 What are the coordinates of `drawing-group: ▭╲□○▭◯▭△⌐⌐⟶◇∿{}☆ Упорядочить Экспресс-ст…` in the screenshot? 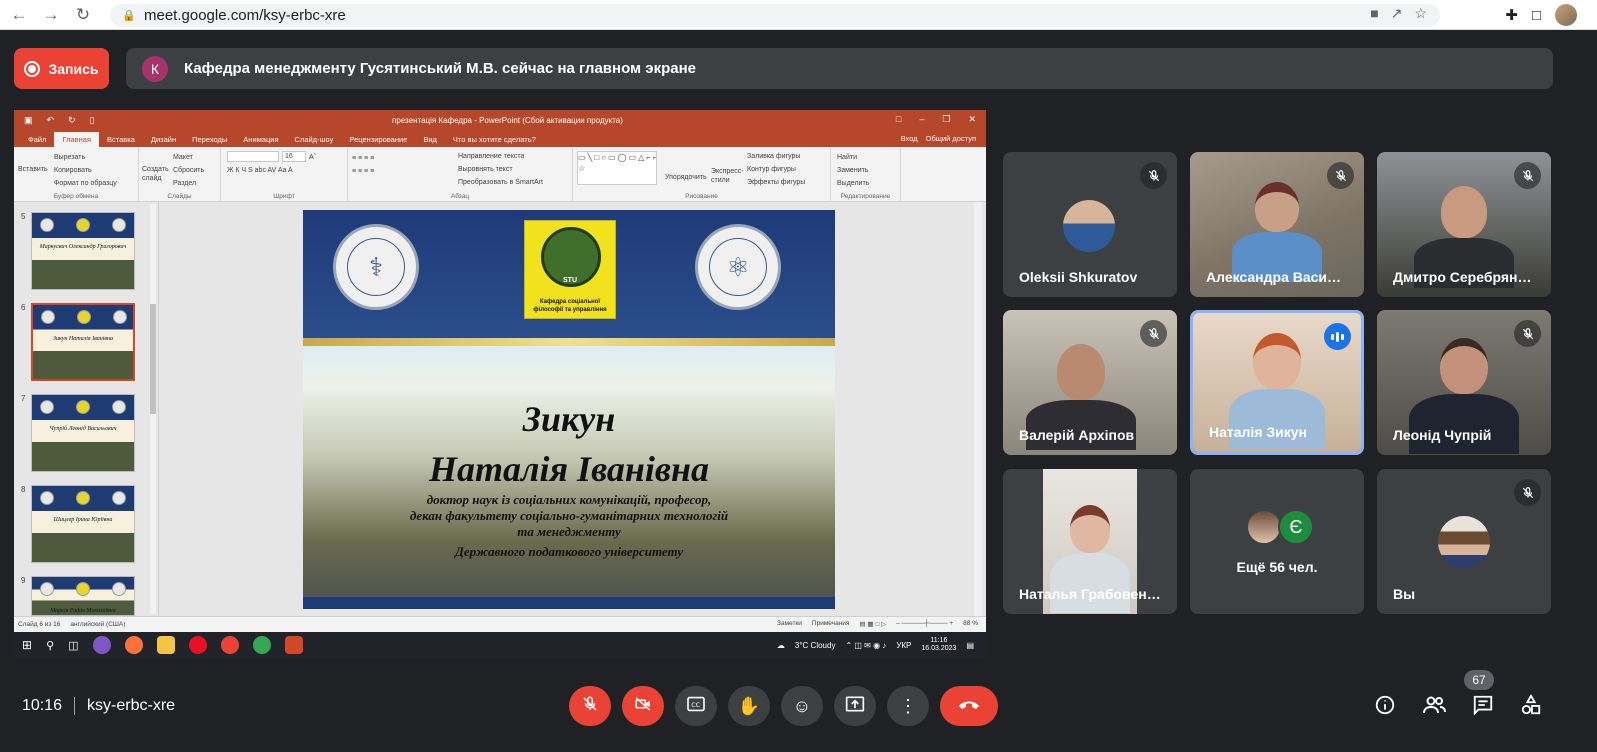 It's located at (702, 174).